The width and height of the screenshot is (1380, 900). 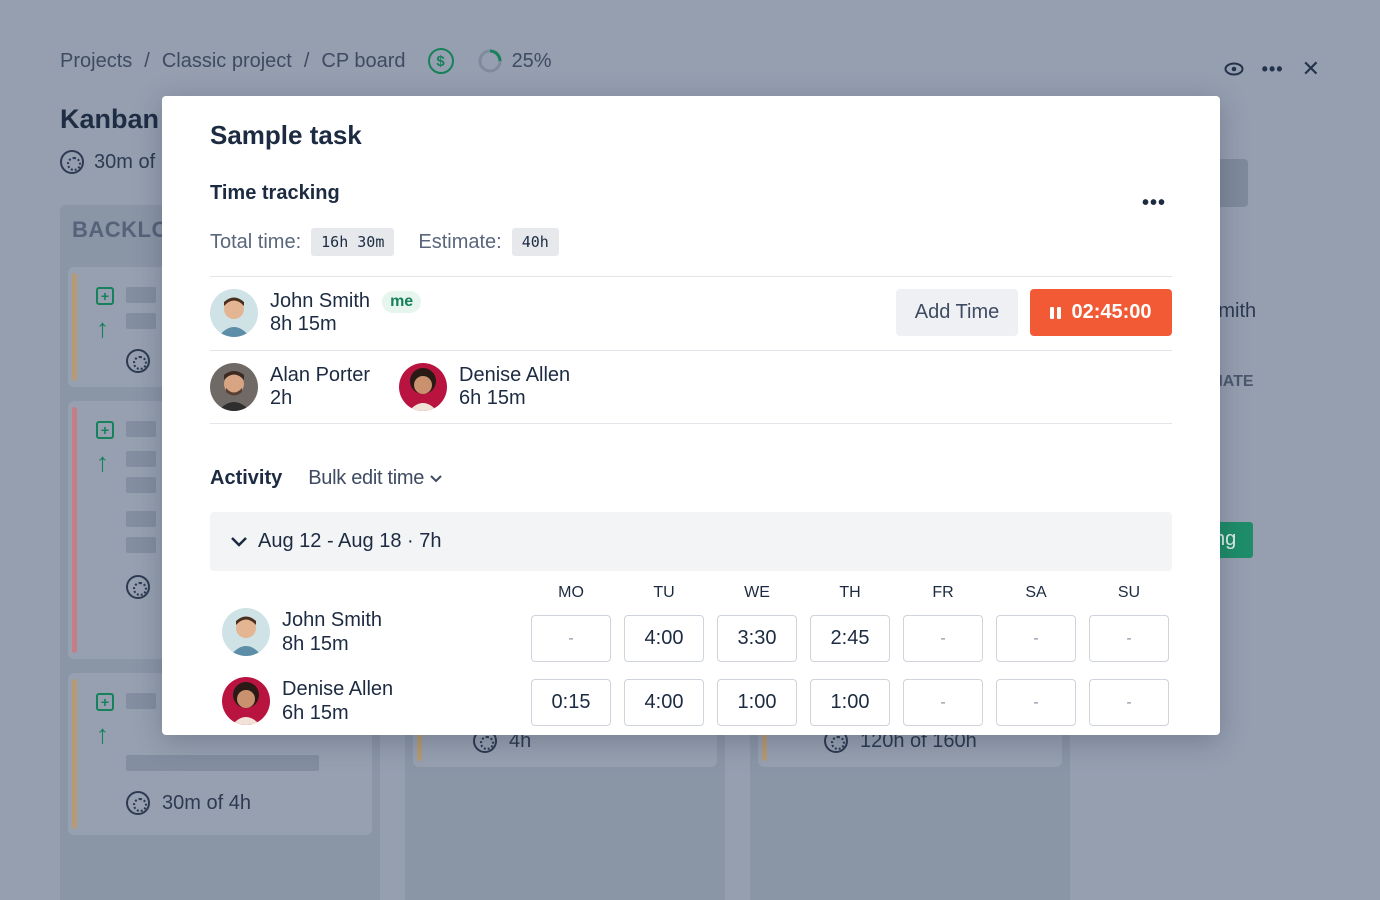 What do you see at coordinates (957, 312) in the screenshot?
I see `add-time-button: Add Time` at bounding box center [957, 312].